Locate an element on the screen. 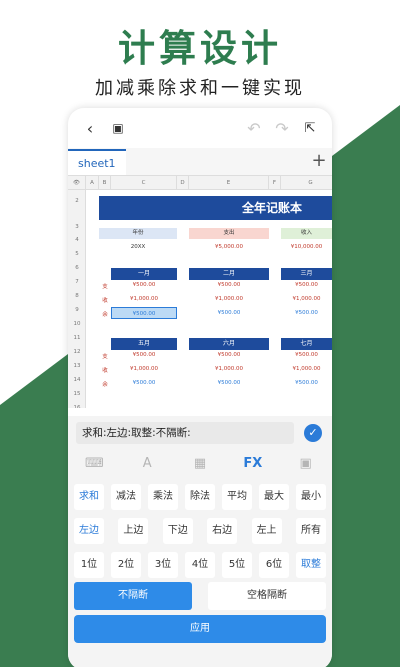  month-header: 六月 is located at coordinates (229, 344).